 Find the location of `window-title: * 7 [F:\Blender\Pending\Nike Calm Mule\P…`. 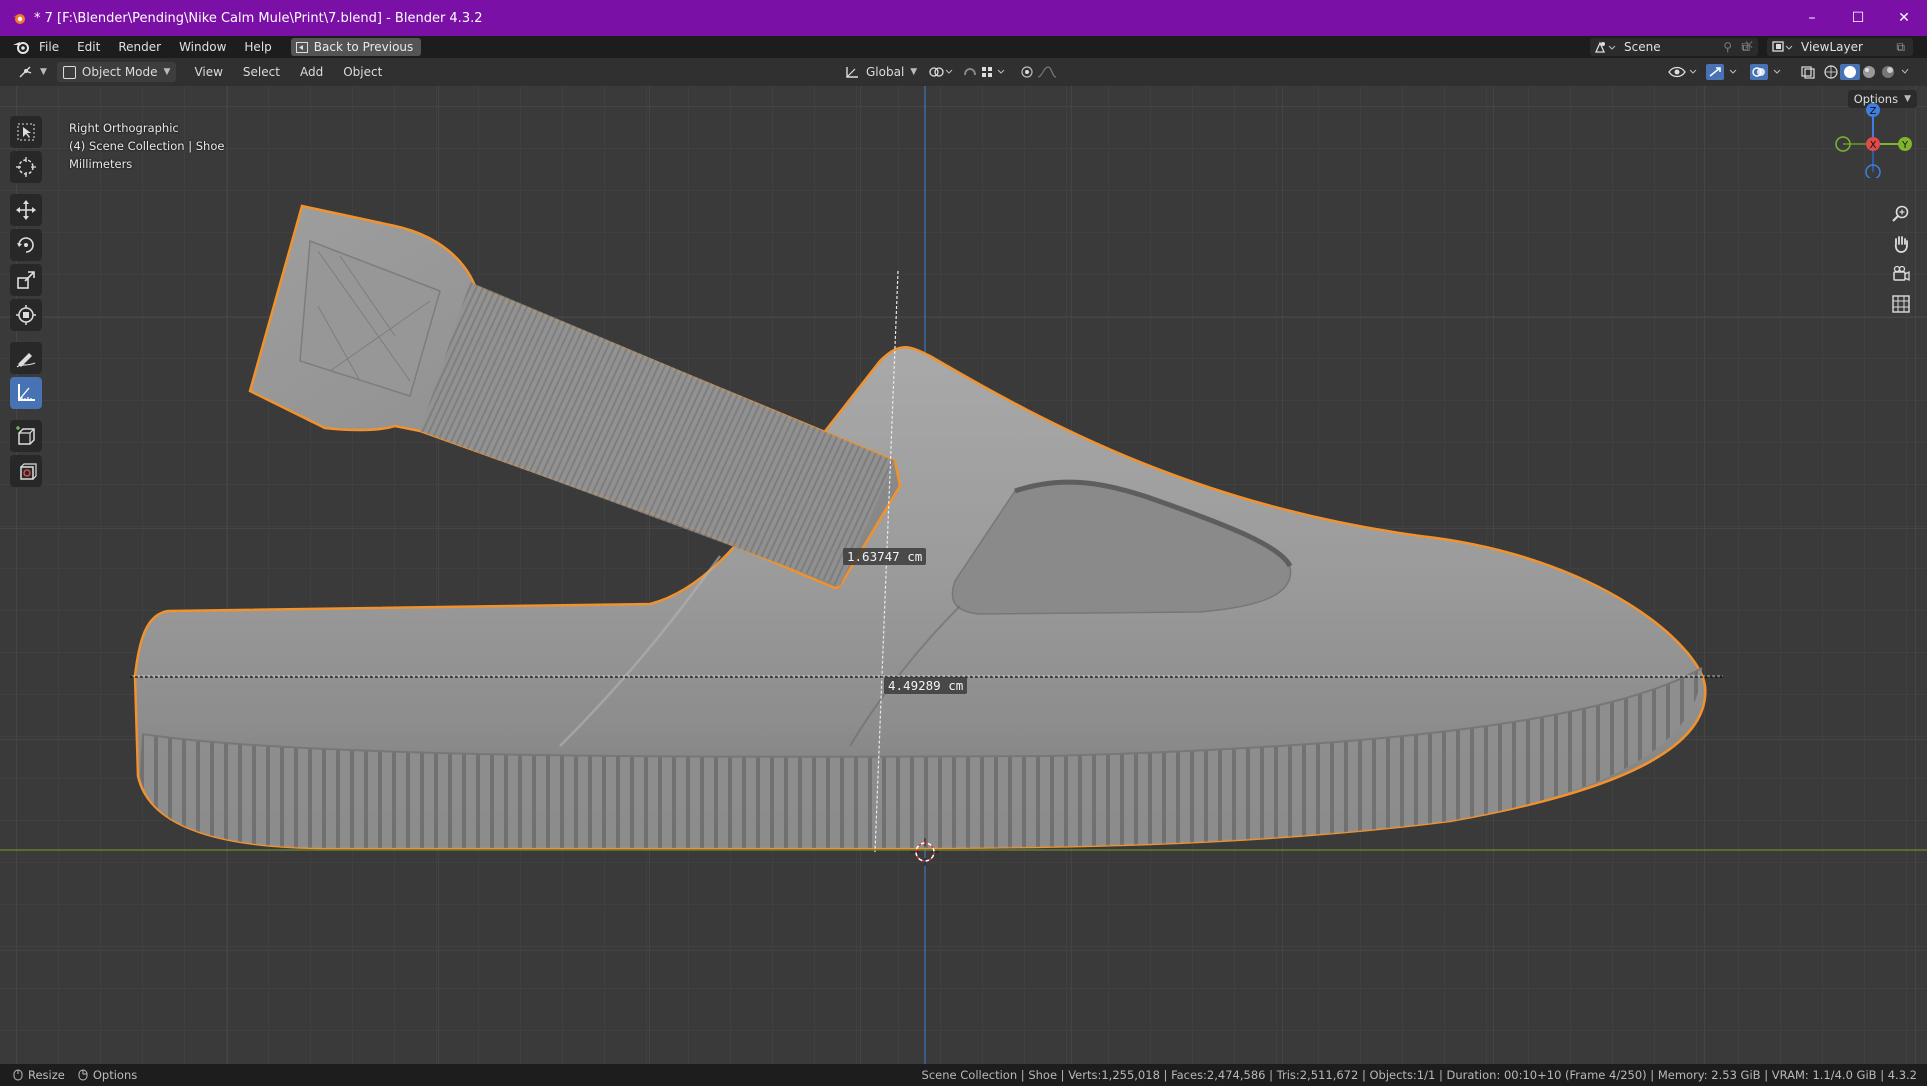

window-title: * 7 [F:\Blender\Pending\Nike Calm Mule\P… is located at coordinates (258, 18).